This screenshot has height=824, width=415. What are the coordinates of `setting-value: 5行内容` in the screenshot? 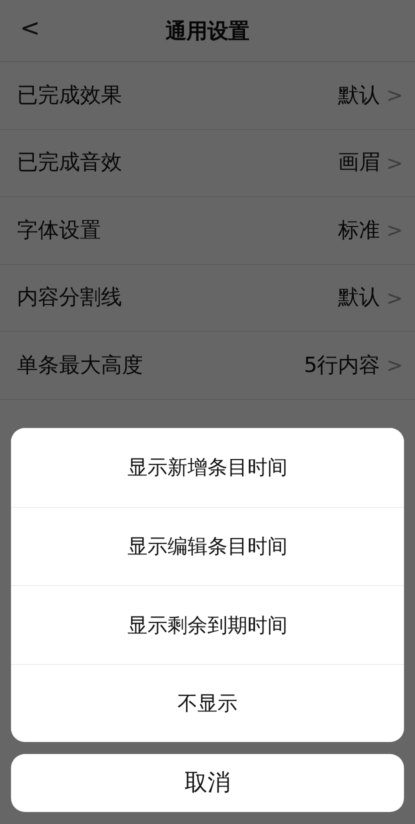 It's located at (342, 365).